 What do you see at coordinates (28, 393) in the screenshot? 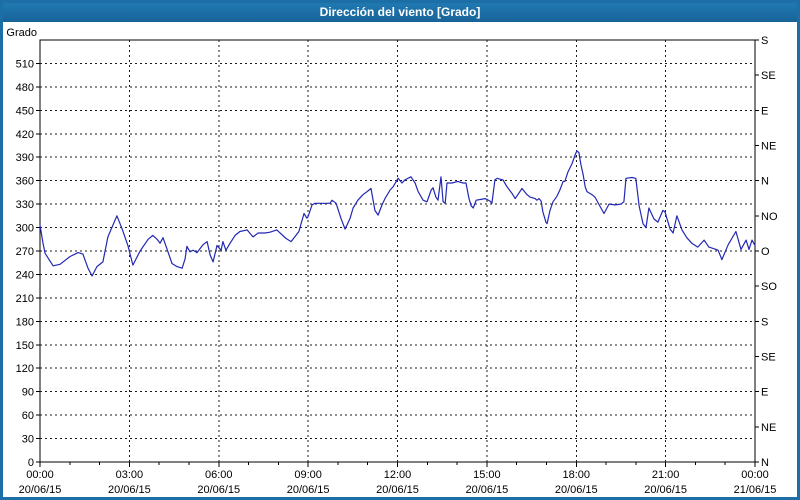
I see `y-axis-tick-label: 90` at bounding box center [28, 393].